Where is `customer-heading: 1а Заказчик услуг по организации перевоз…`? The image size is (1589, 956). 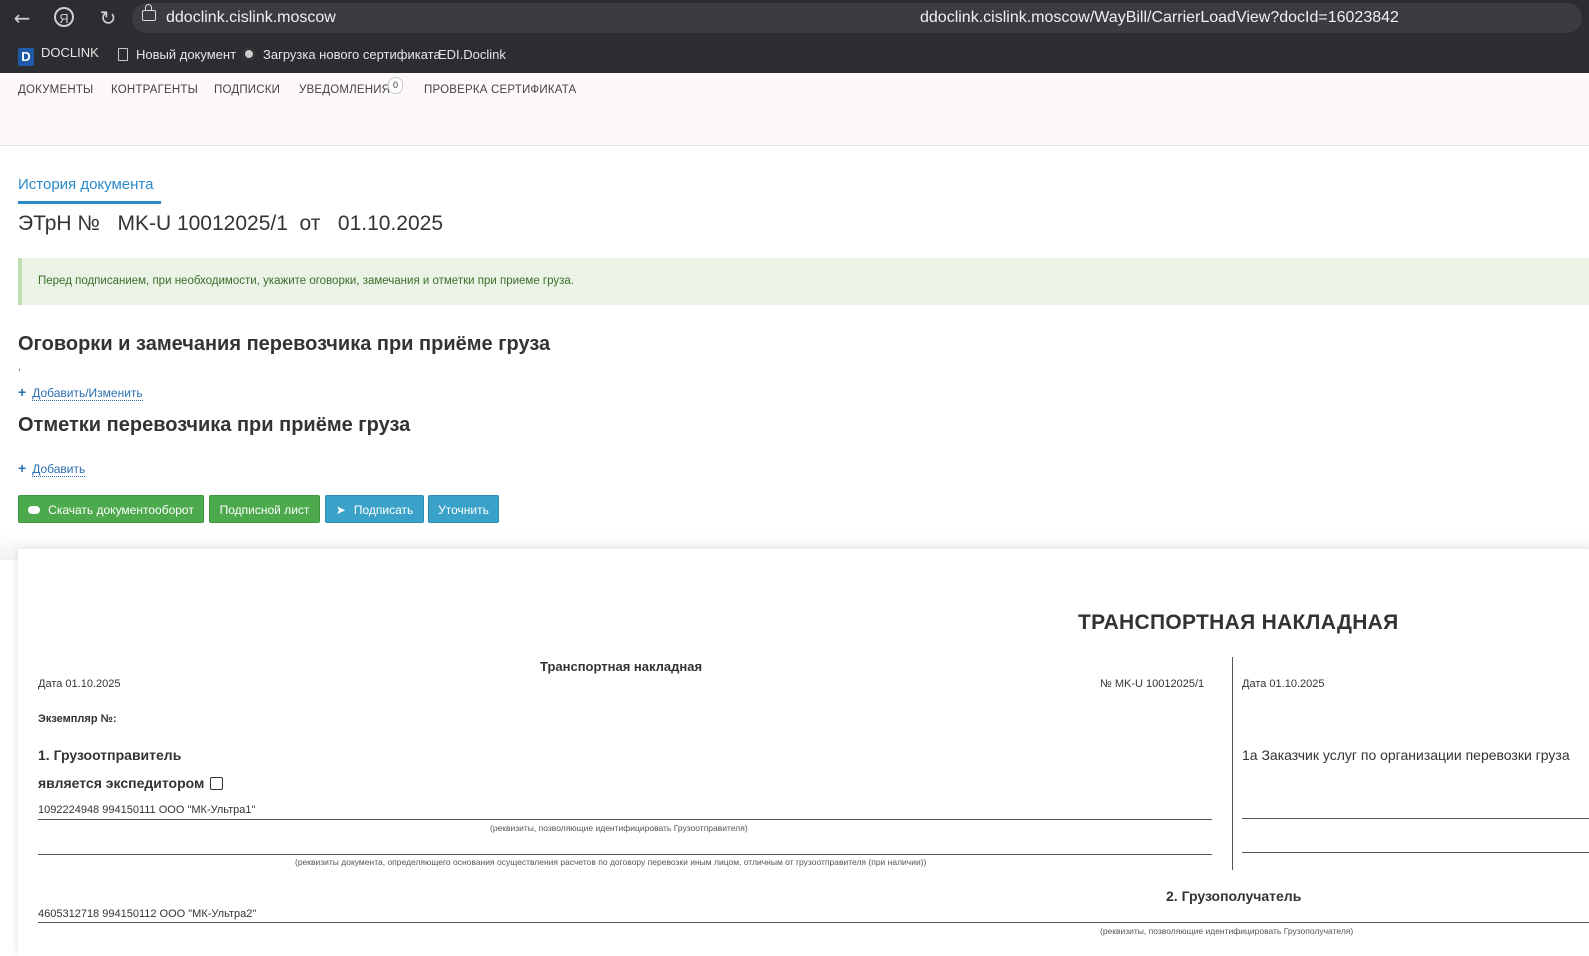
customer-heading: 1а Заказчик услуг по организации перевоз… is located at coordinates (1406, 755).